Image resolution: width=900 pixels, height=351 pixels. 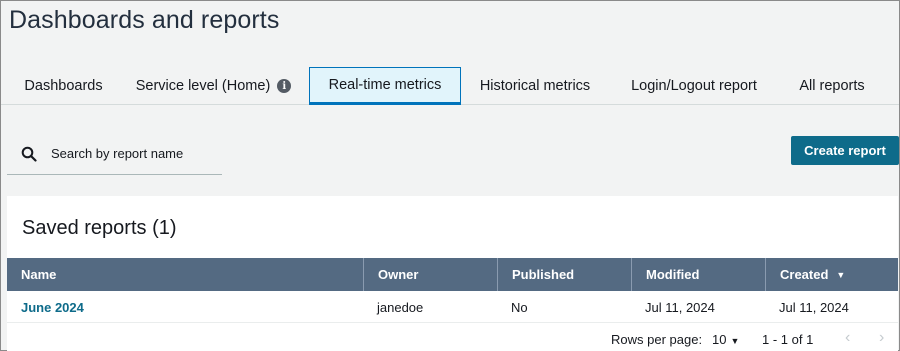 I want to click on cell-modified: Jul 11, 2024, so click(x=680, y=307).